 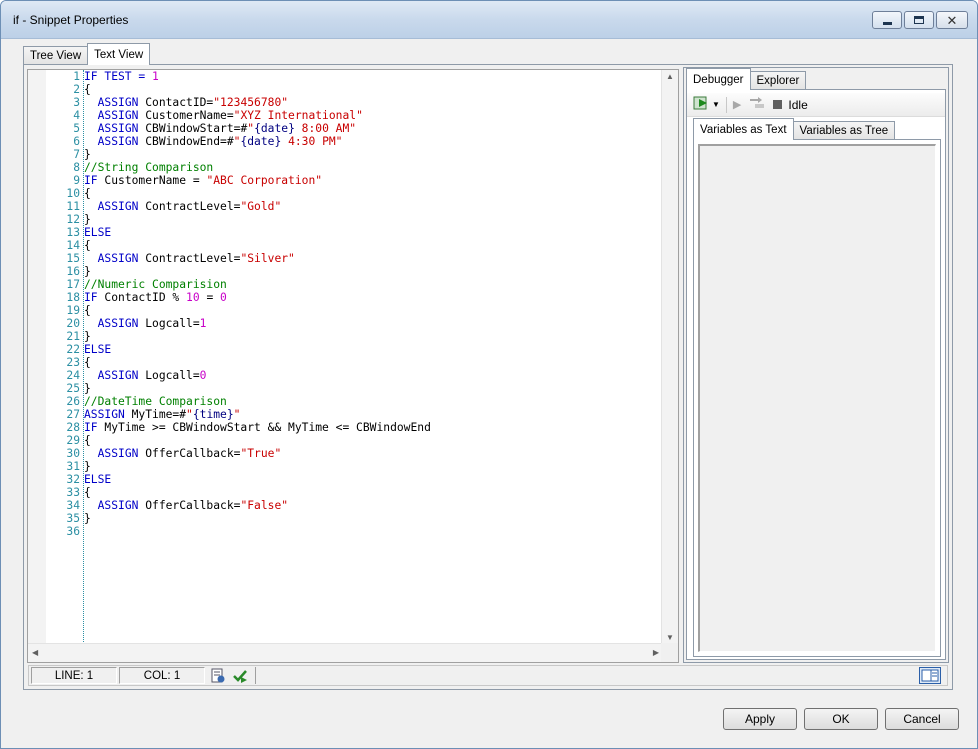 I want to click on stop-icon, so click(x=778, y=104).